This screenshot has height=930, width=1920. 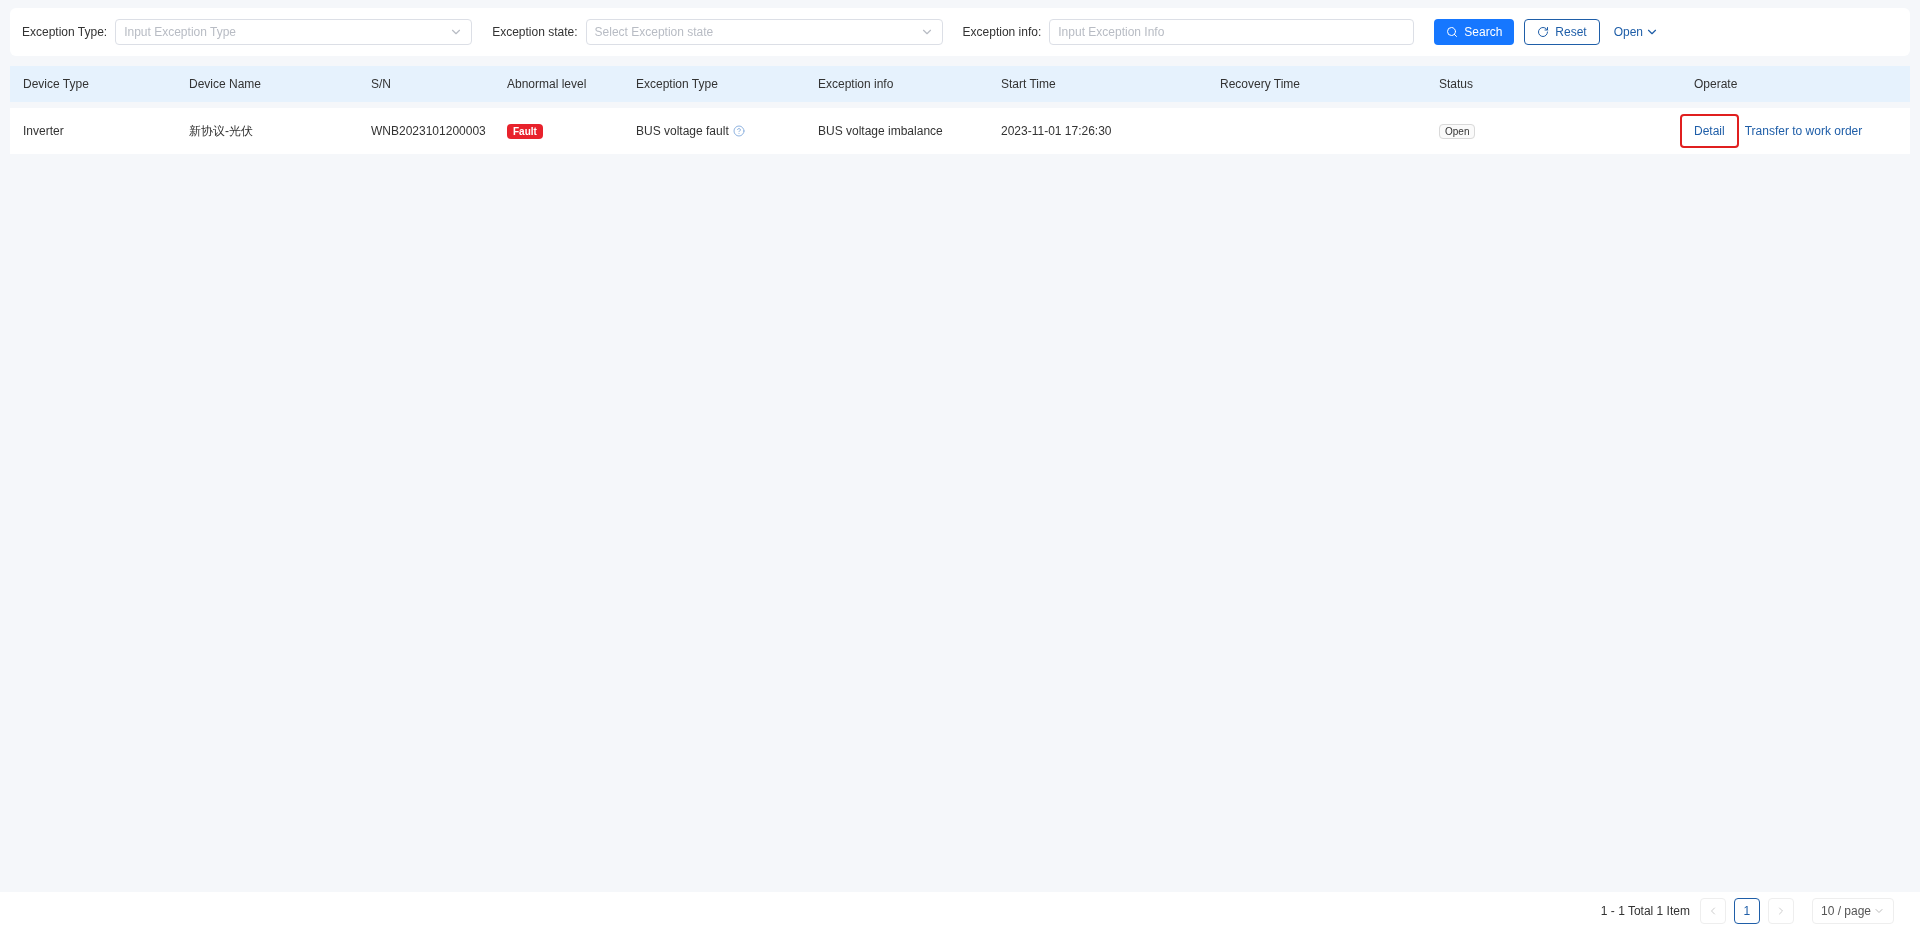 I want to click on table-cell: WNB2023101200003, so click(x=428, y=131).